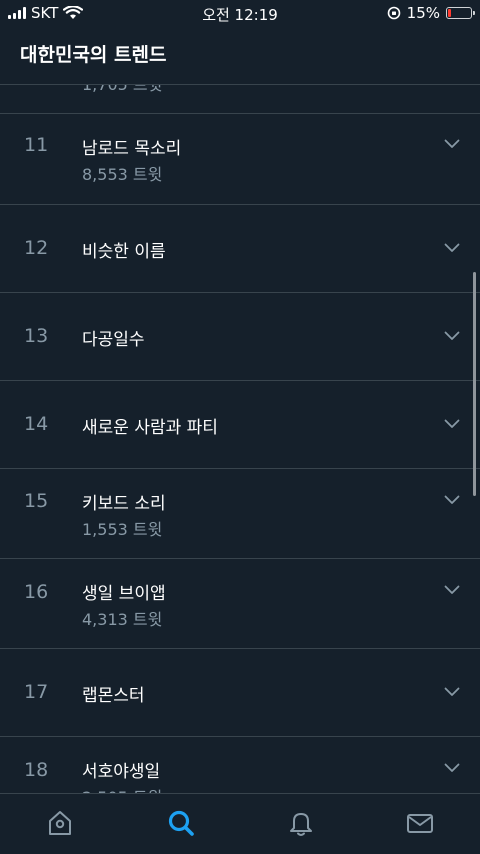 The height and width of the screenshot is (854, 480). Describe the element at coordinates (240, 56) in the screenshot. I see `trends-header: 대한민국의 트렌드` at that location.